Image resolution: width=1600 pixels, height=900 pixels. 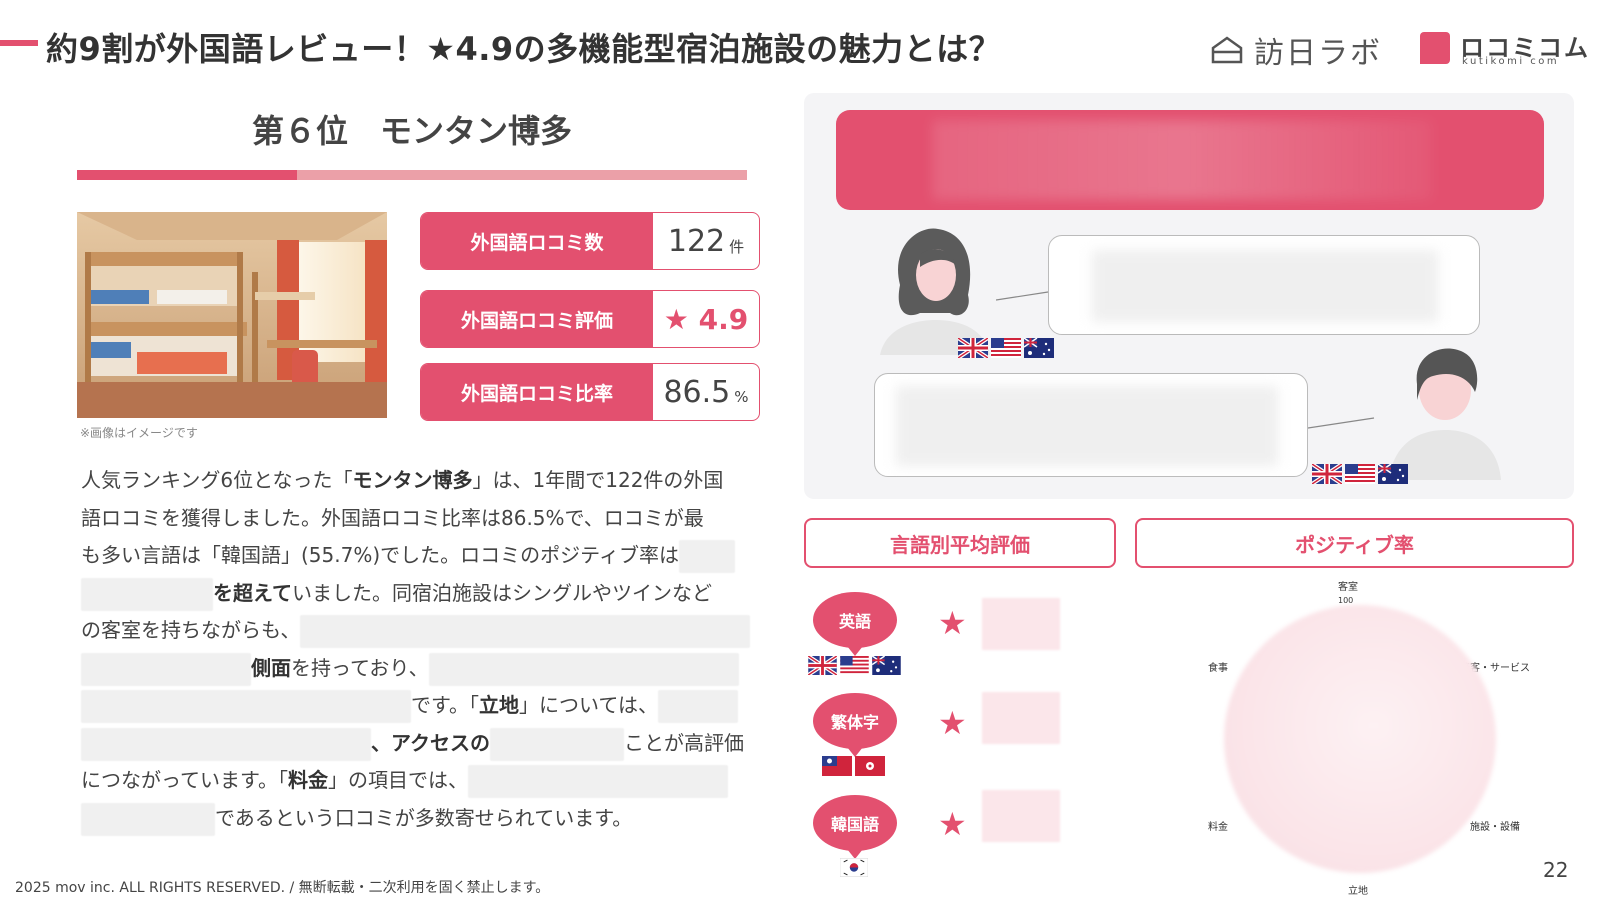 What do you see at coordinates (430, 742) in the screenshot?
I see `para-bold: 、アクセスの` at bounding box center [430, 742].